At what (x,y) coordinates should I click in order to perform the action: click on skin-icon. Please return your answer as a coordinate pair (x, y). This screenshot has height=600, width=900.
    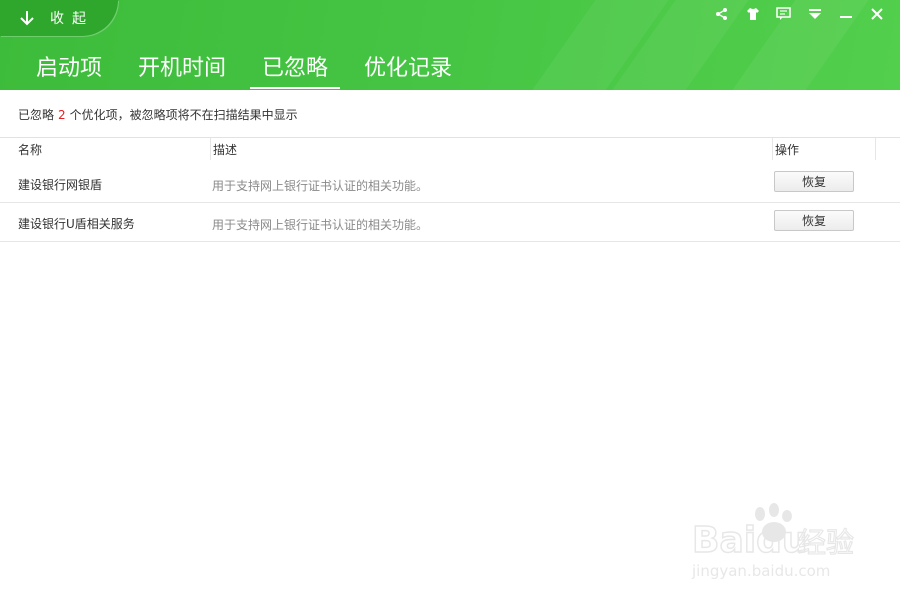
    Looking at the image, I should click on (752, 14).